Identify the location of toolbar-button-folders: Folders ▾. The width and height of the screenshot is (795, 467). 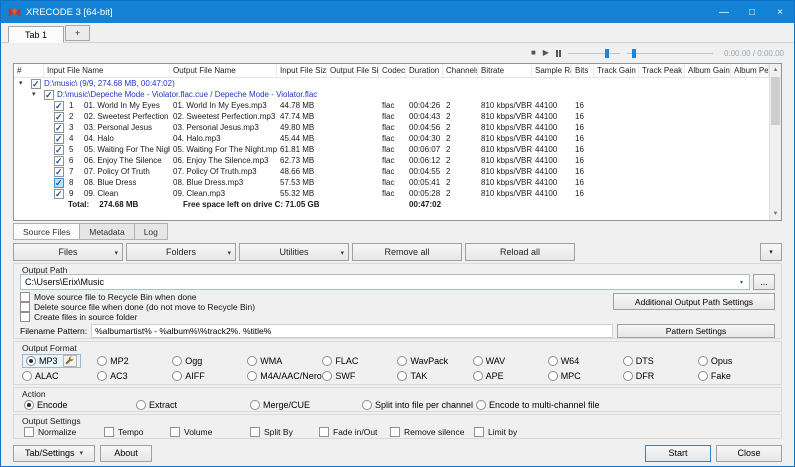
(181, 252).